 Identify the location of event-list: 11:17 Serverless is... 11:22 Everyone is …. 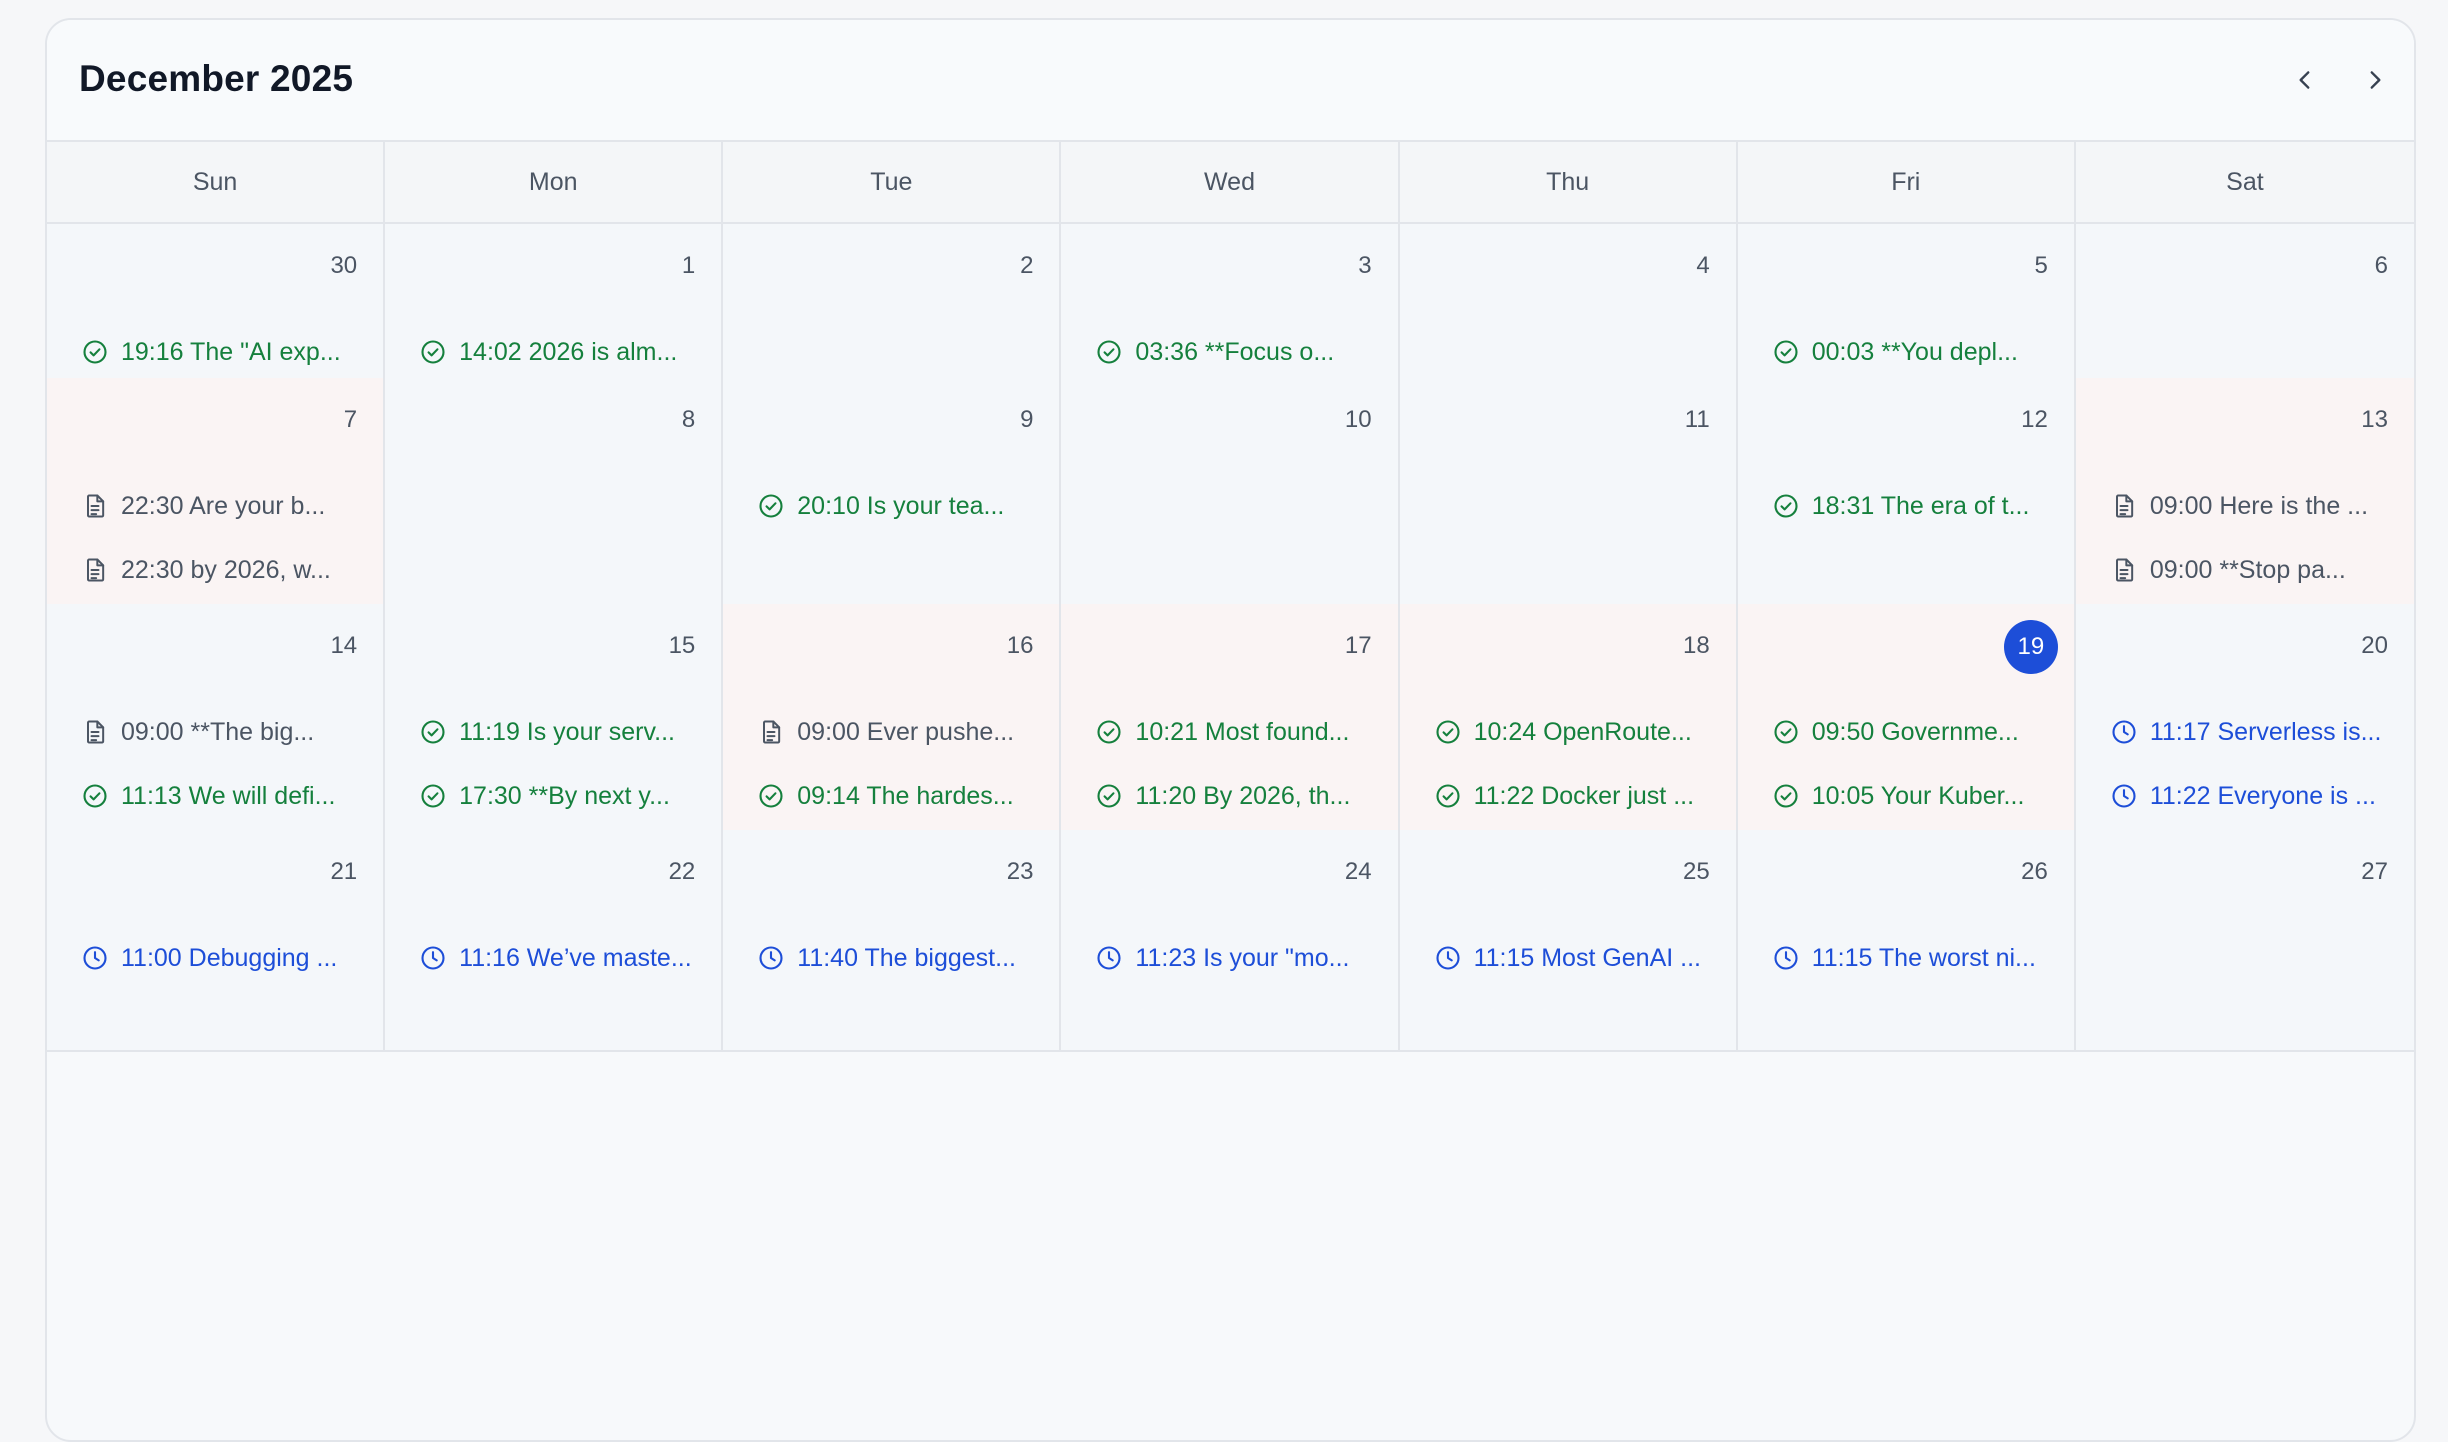
(2251, 716).